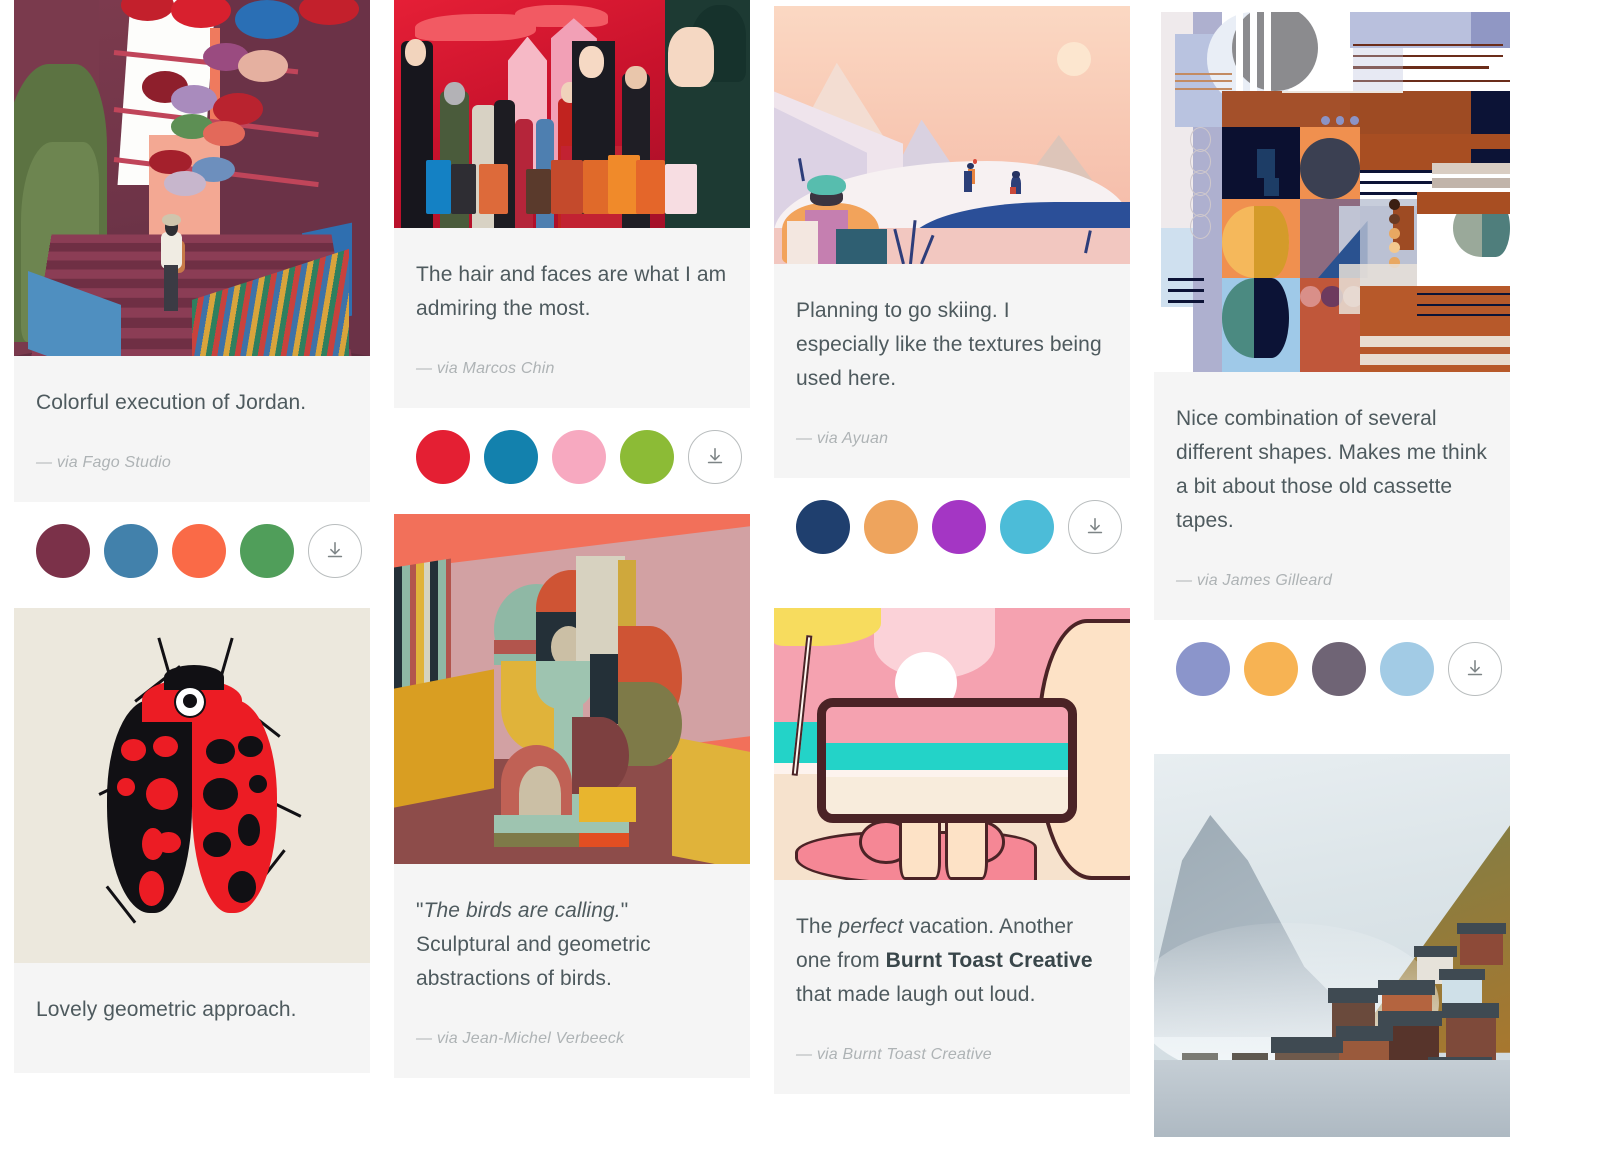 The image size is (1600, 1163). Describe the element at coordinates (572, 114) in the screenshot. I see `shopping-crowd-illustration` at that location.